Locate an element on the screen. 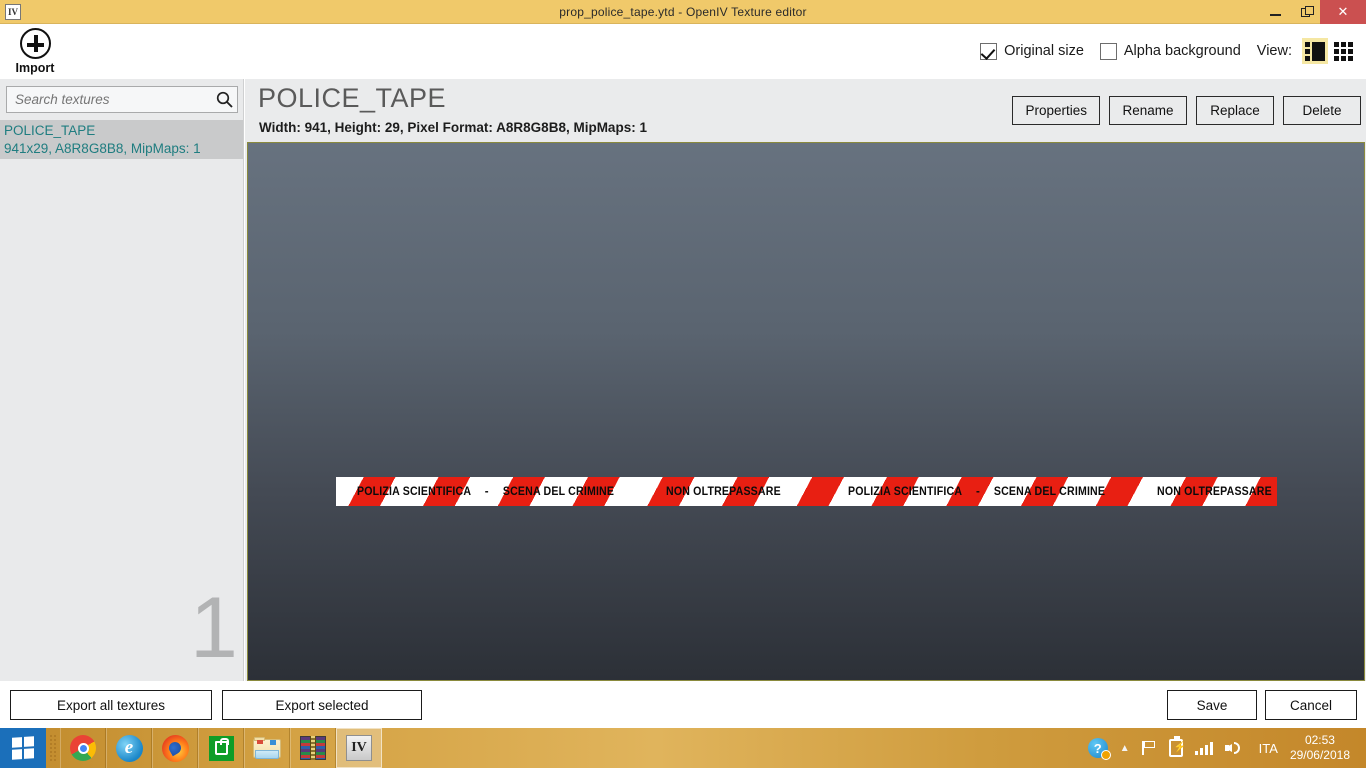  show-hidden-icons-button: ▲ is located at coordinates (1125, 748).